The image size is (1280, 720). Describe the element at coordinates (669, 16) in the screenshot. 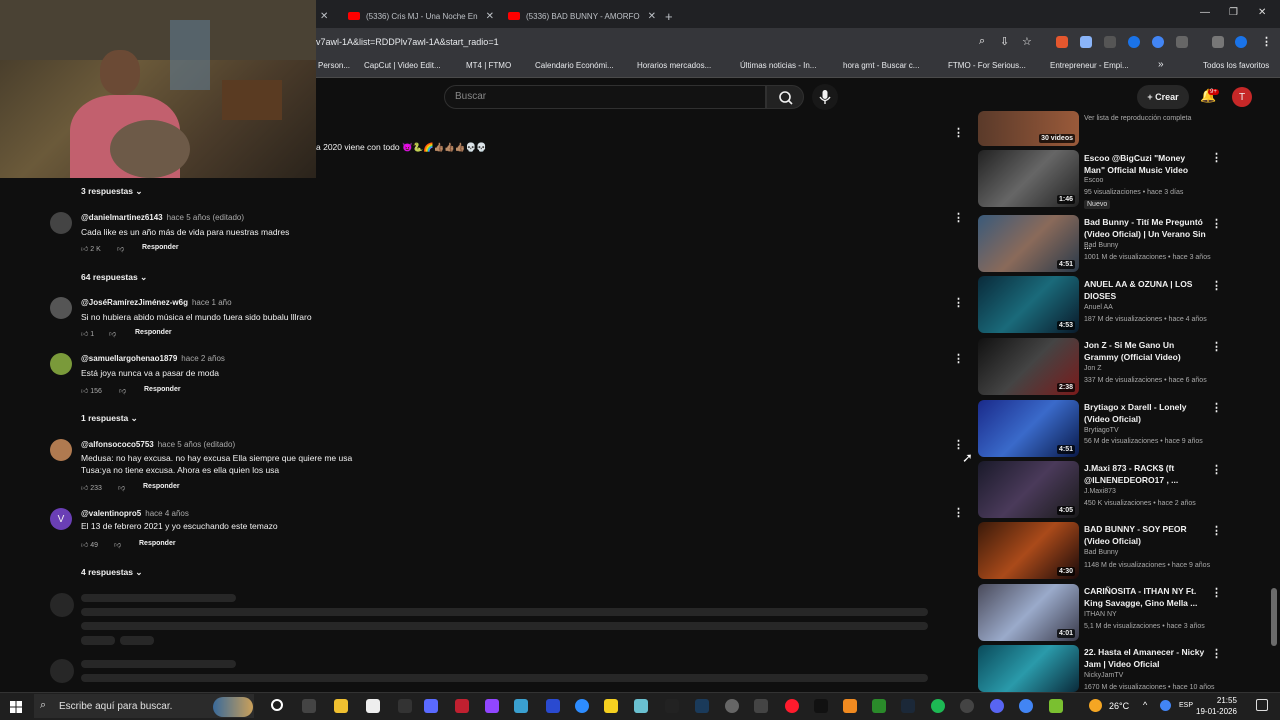

I see `new-tab-button: +` at that location.